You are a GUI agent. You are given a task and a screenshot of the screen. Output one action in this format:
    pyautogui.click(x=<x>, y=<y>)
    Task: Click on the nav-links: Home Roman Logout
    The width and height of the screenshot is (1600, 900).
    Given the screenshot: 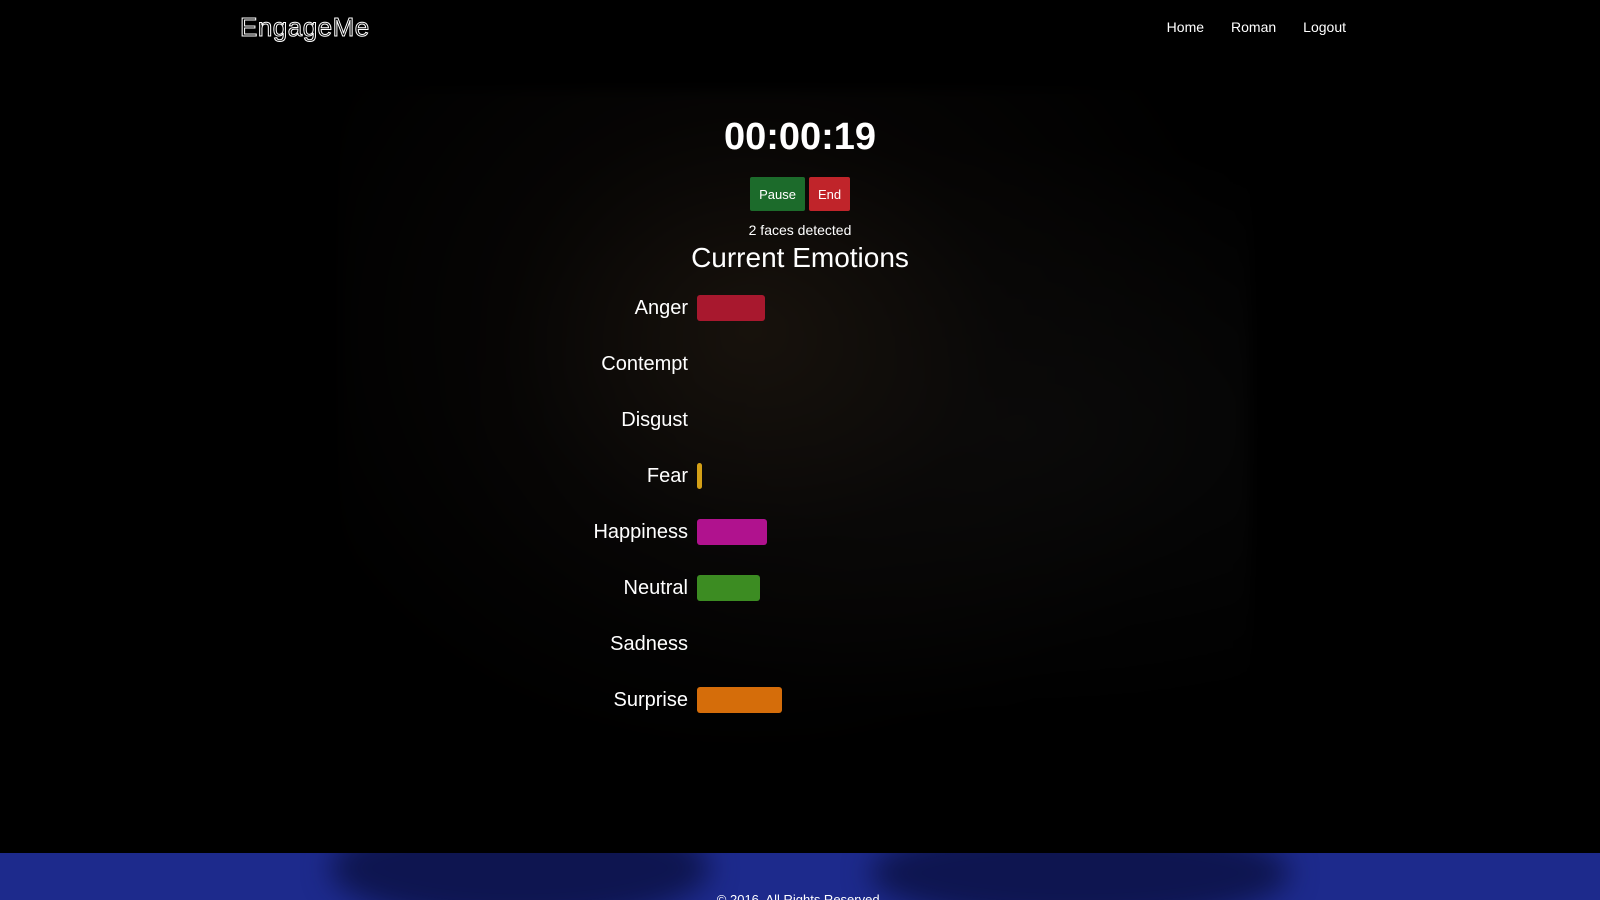 What is the action you would take?
    pyautogui.click(x=1256, y=27)
    